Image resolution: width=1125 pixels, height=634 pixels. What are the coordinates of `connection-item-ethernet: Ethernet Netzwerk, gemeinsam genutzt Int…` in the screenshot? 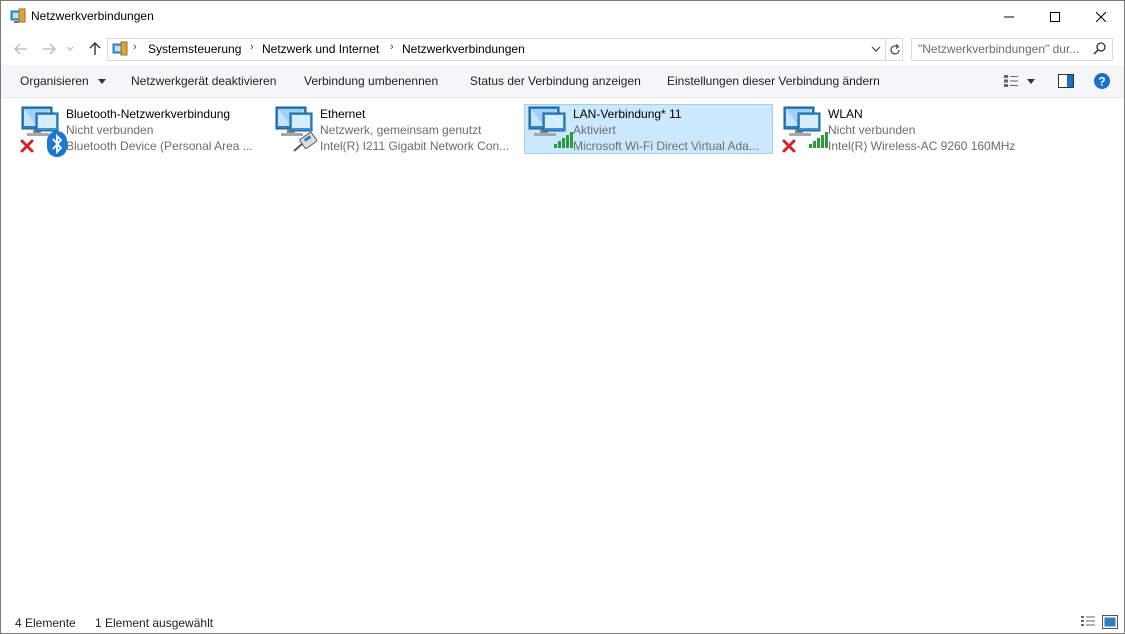 It's located at (395, 129).